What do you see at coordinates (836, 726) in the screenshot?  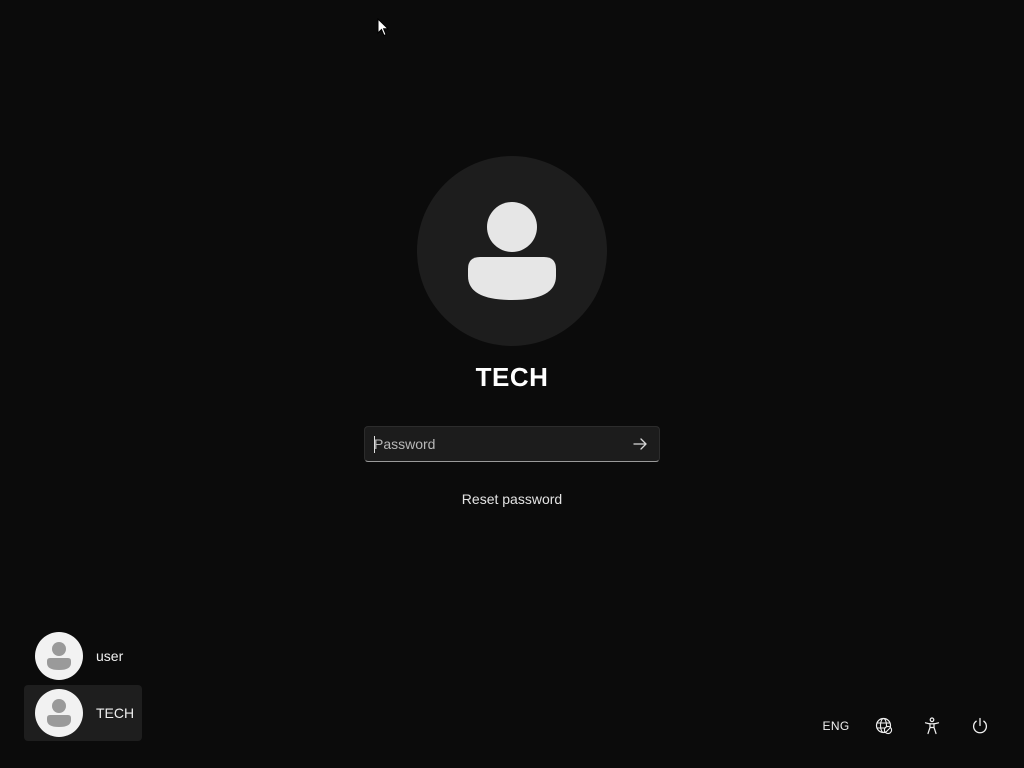 I see `language-indicator: ENG` at bounding box center [836, 726].